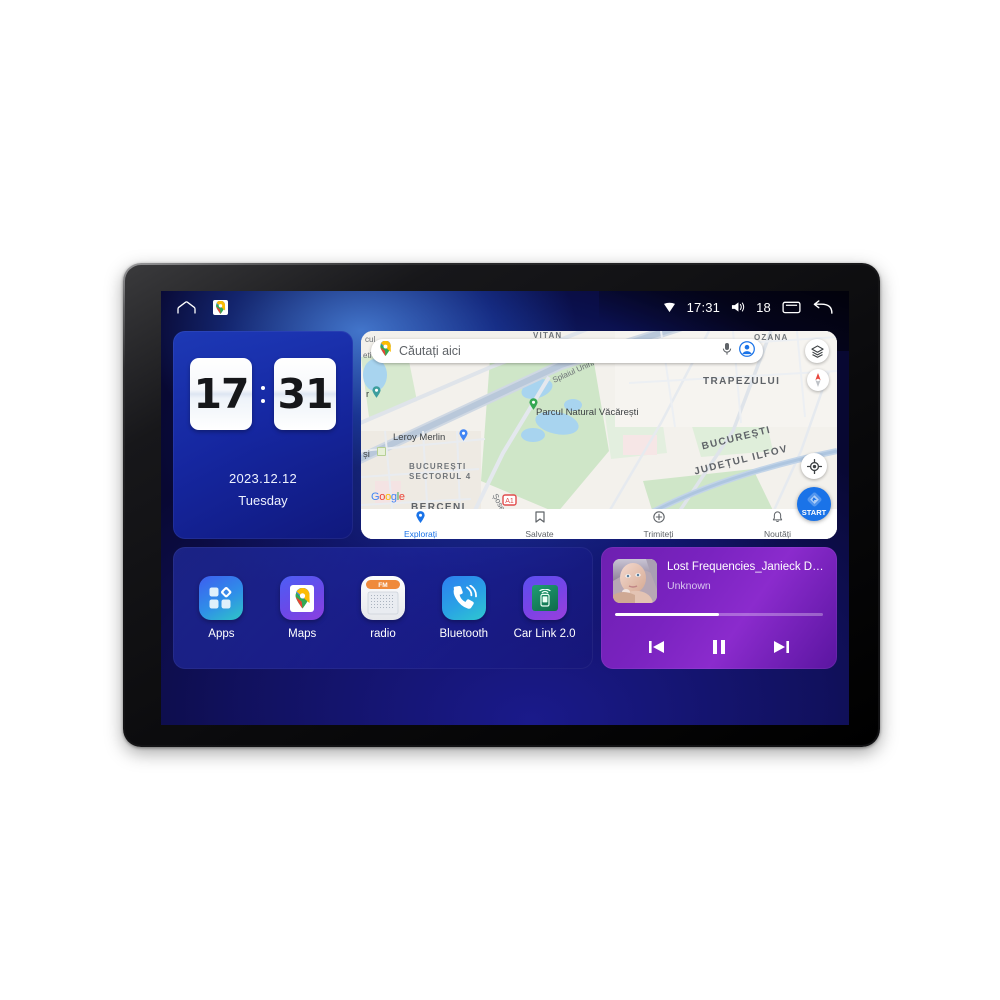  Describe the element at coordinates (263, 500) in the screenshot. I see `clock-weekday: Tuesday` at that location.